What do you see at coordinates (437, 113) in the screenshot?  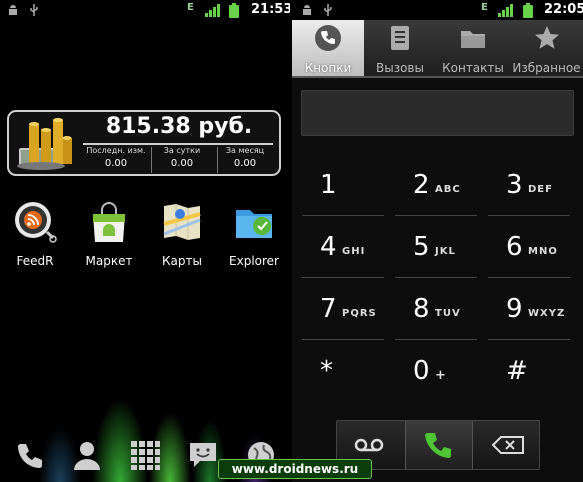 I see `phone-number-field` at bounding box center [437, 113].